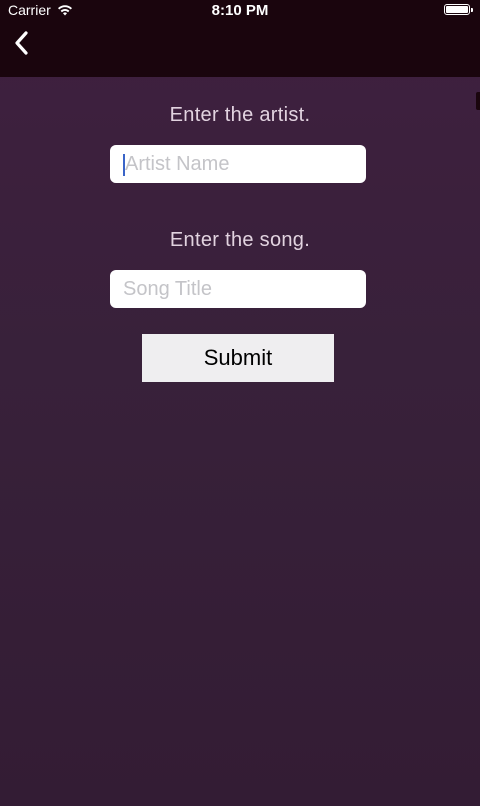 This screenshot has height=806, width=480. Describe the element at coordinates (240, 115) in the screenshot. I see `artist-prompt: Enter the artist.` at that location.